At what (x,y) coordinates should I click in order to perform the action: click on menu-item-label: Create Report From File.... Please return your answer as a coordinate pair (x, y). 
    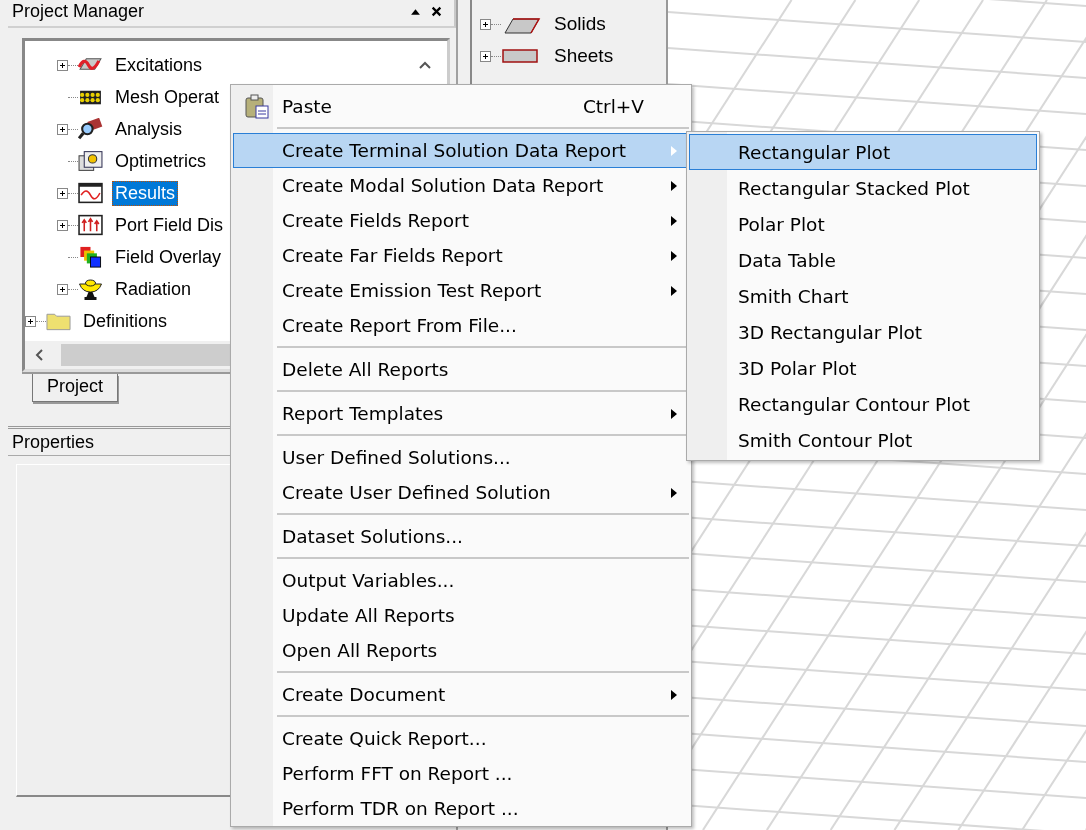
    Looking at the image, I should click on (399, 325).